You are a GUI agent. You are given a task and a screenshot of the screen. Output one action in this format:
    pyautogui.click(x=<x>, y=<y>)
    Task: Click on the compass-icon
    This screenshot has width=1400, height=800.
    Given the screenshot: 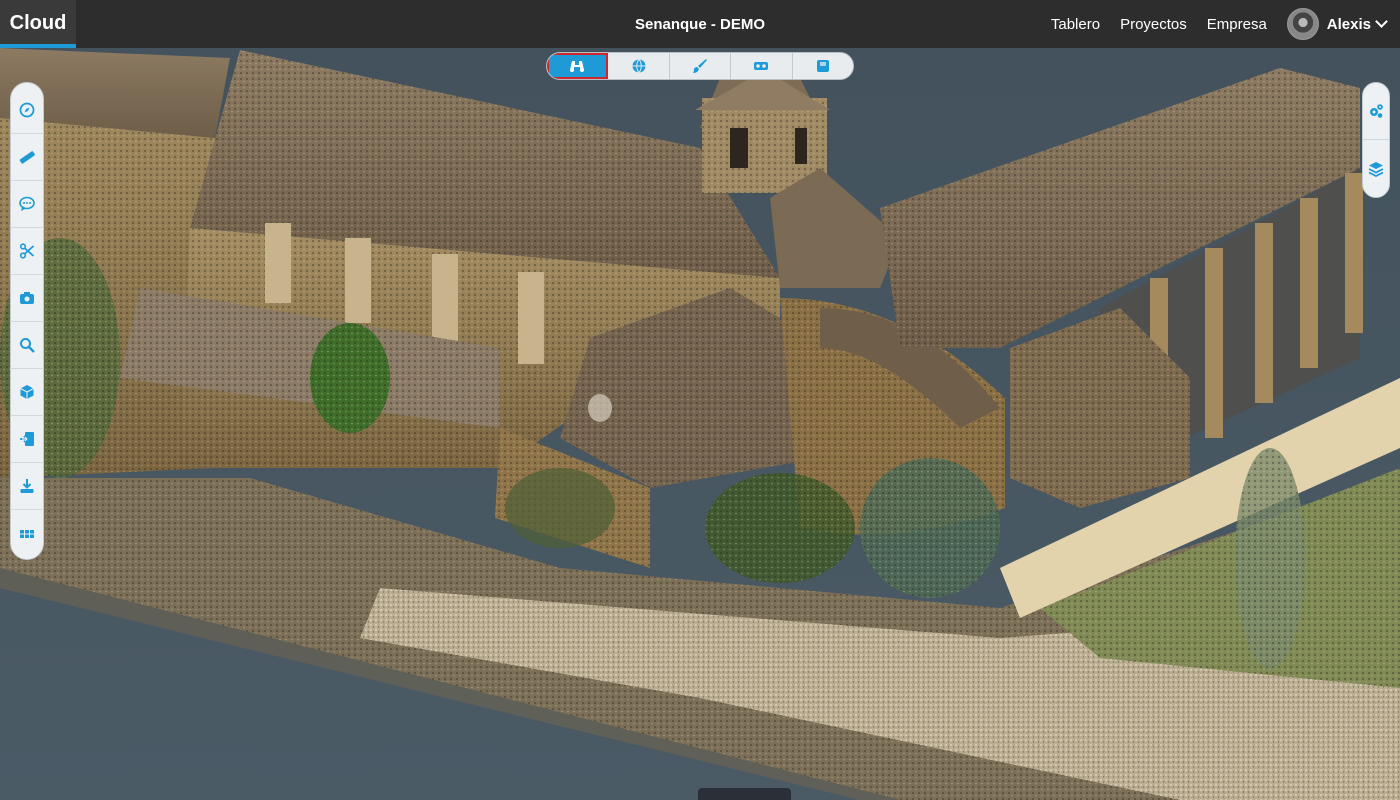 What is the action you would take?
    pyautogui.click(x=27, y=110)
    